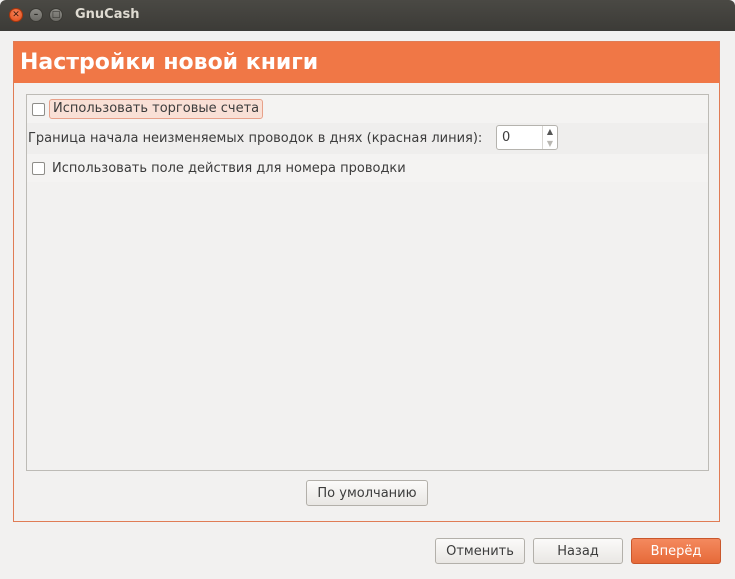 This screenshot has width=735, height=579. I want to click on trading-accounts-row: Использовать торговые счета, so click(367, 109).